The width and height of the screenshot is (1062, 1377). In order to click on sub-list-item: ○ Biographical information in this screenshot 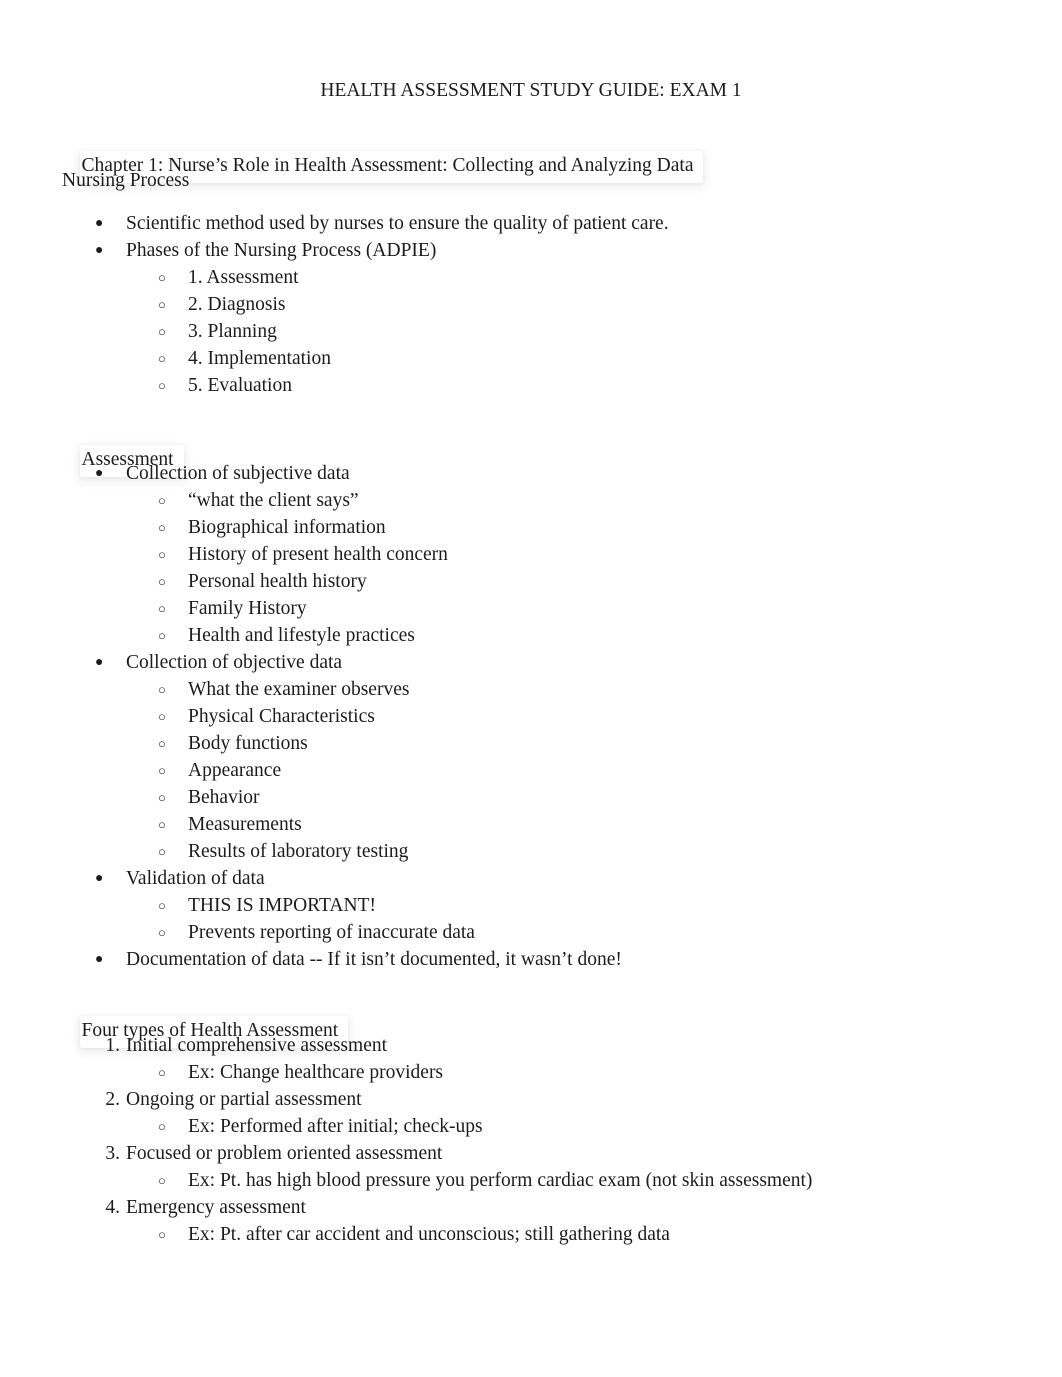, I will do `click(342, 527)`.